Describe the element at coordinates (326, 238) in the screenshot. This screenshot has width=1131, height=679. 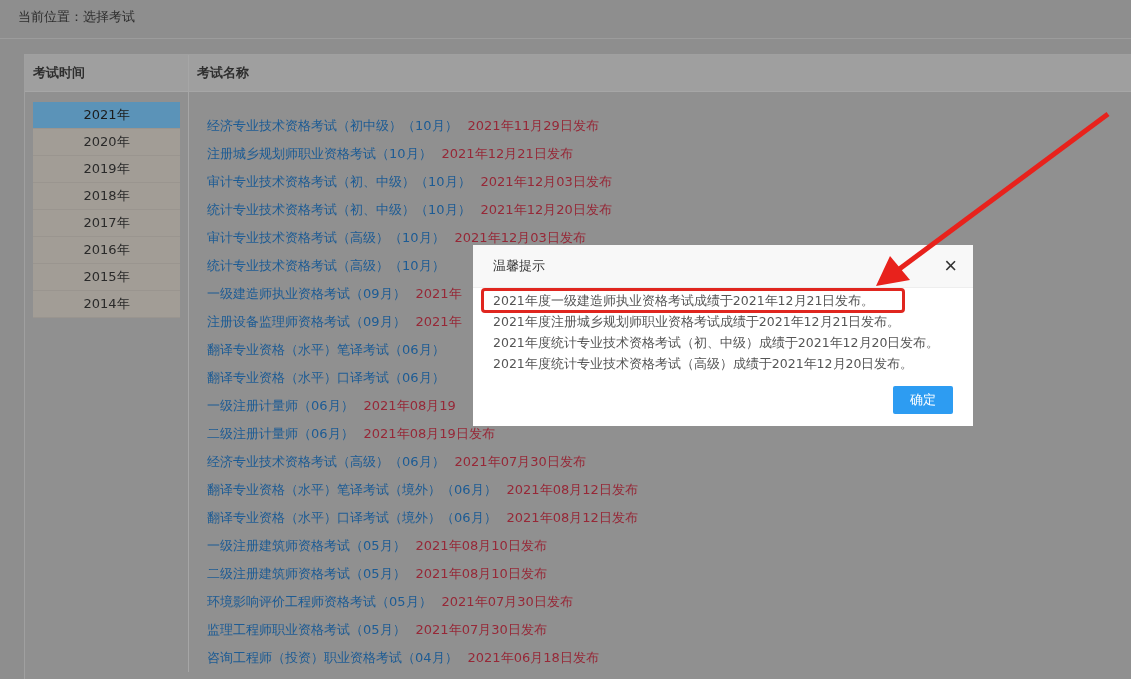
I see `exam-link: 审计专业技术资格考试（高级）（10月）` at that location.